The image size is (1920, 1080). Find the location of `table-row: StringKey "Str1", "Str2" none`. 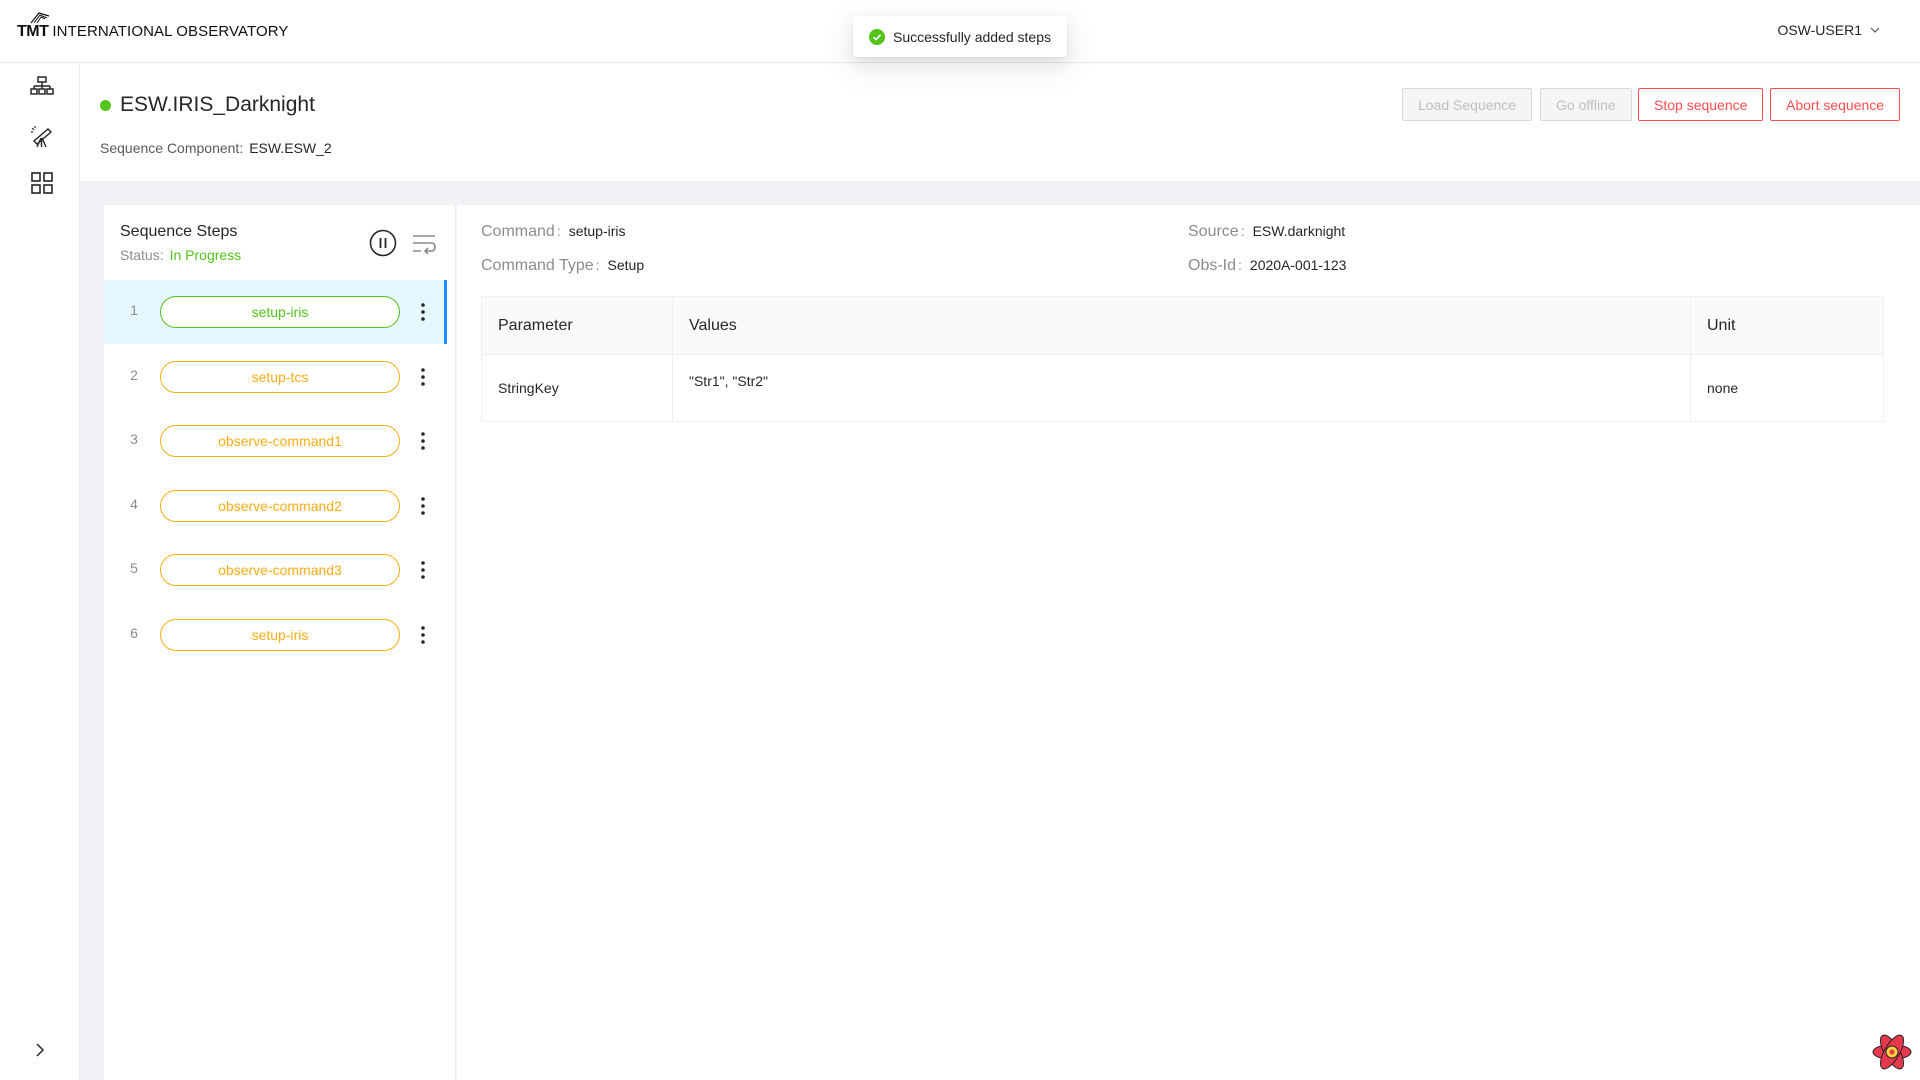

table-row: StringKey "Str1", "Str2" none is located at coordinates (1182, 388).